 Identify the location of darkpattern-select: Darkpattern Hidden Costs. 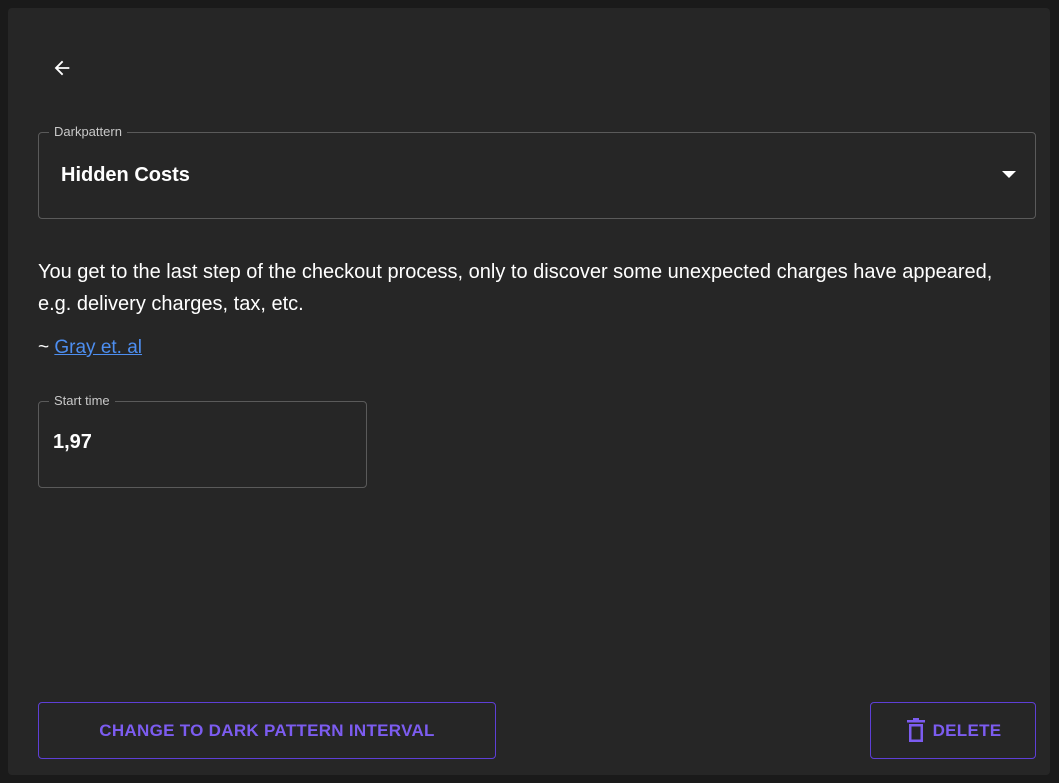
(537, 171).